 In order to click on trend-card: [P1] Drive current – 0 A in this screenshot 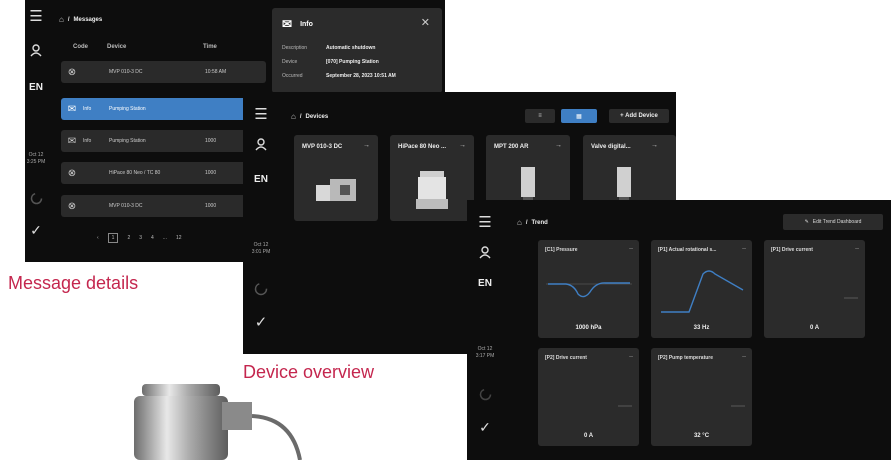, I will do `click(814, 289)`.